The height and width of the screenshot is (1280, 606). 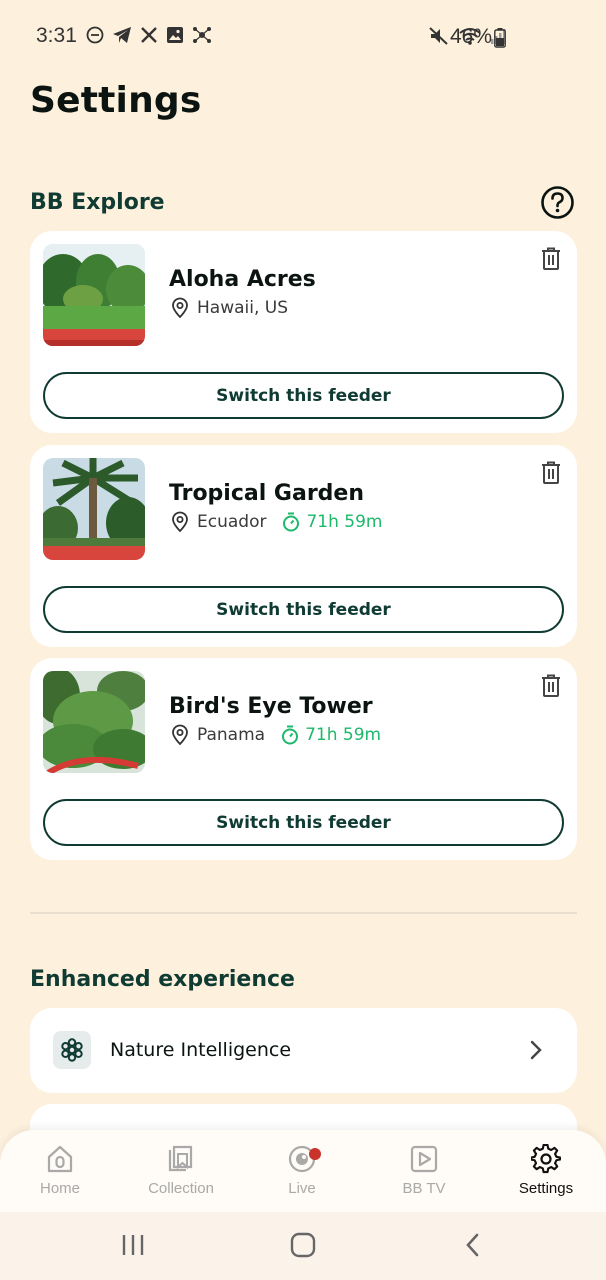 I want to click on help-circle-icon, so click(x=557, y=202).